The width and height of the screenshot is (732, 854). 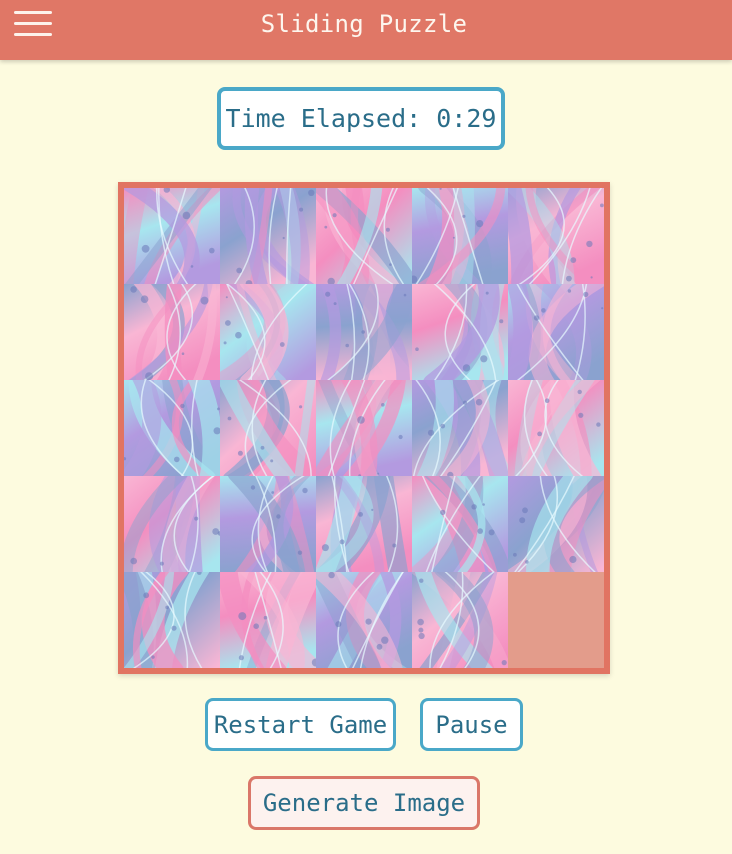 I want to click on empty-slot, so click(x=556, y=620).